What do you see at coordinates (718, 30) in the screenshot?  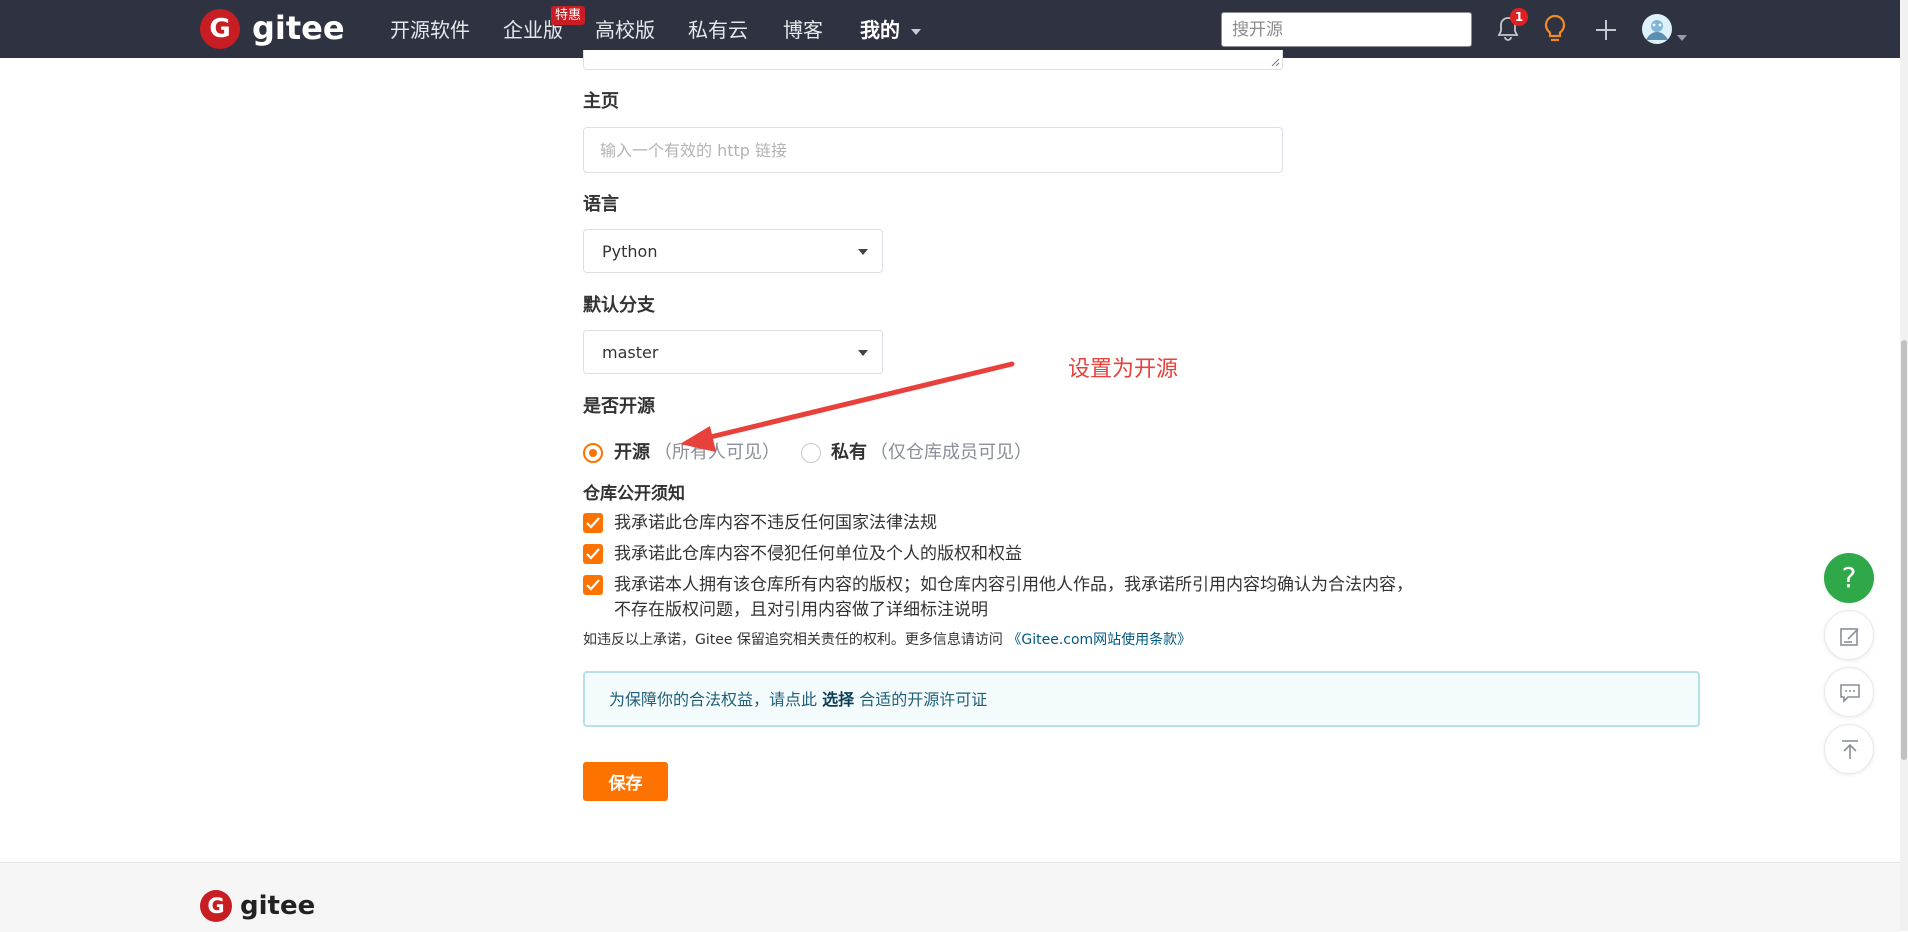 I see `nav-private-cloud: 私有云` at bounding box center [718, 30].